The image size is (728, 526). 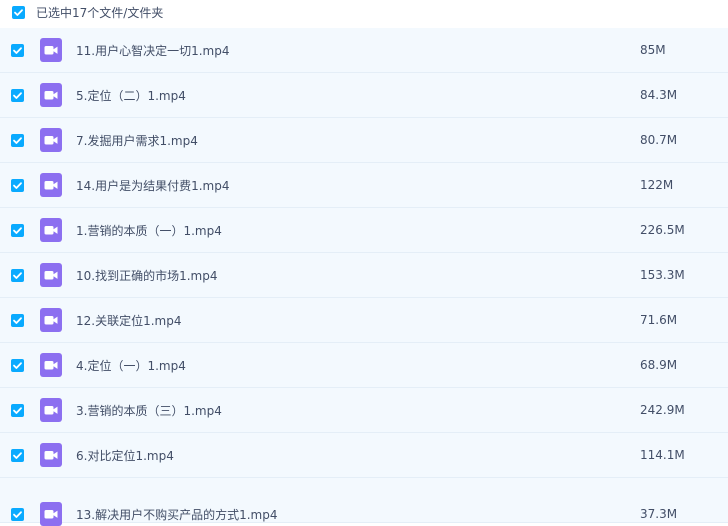 I want to click on file-name: 14.用户是为结果付费1.mp4, so click(x=311, y=185).